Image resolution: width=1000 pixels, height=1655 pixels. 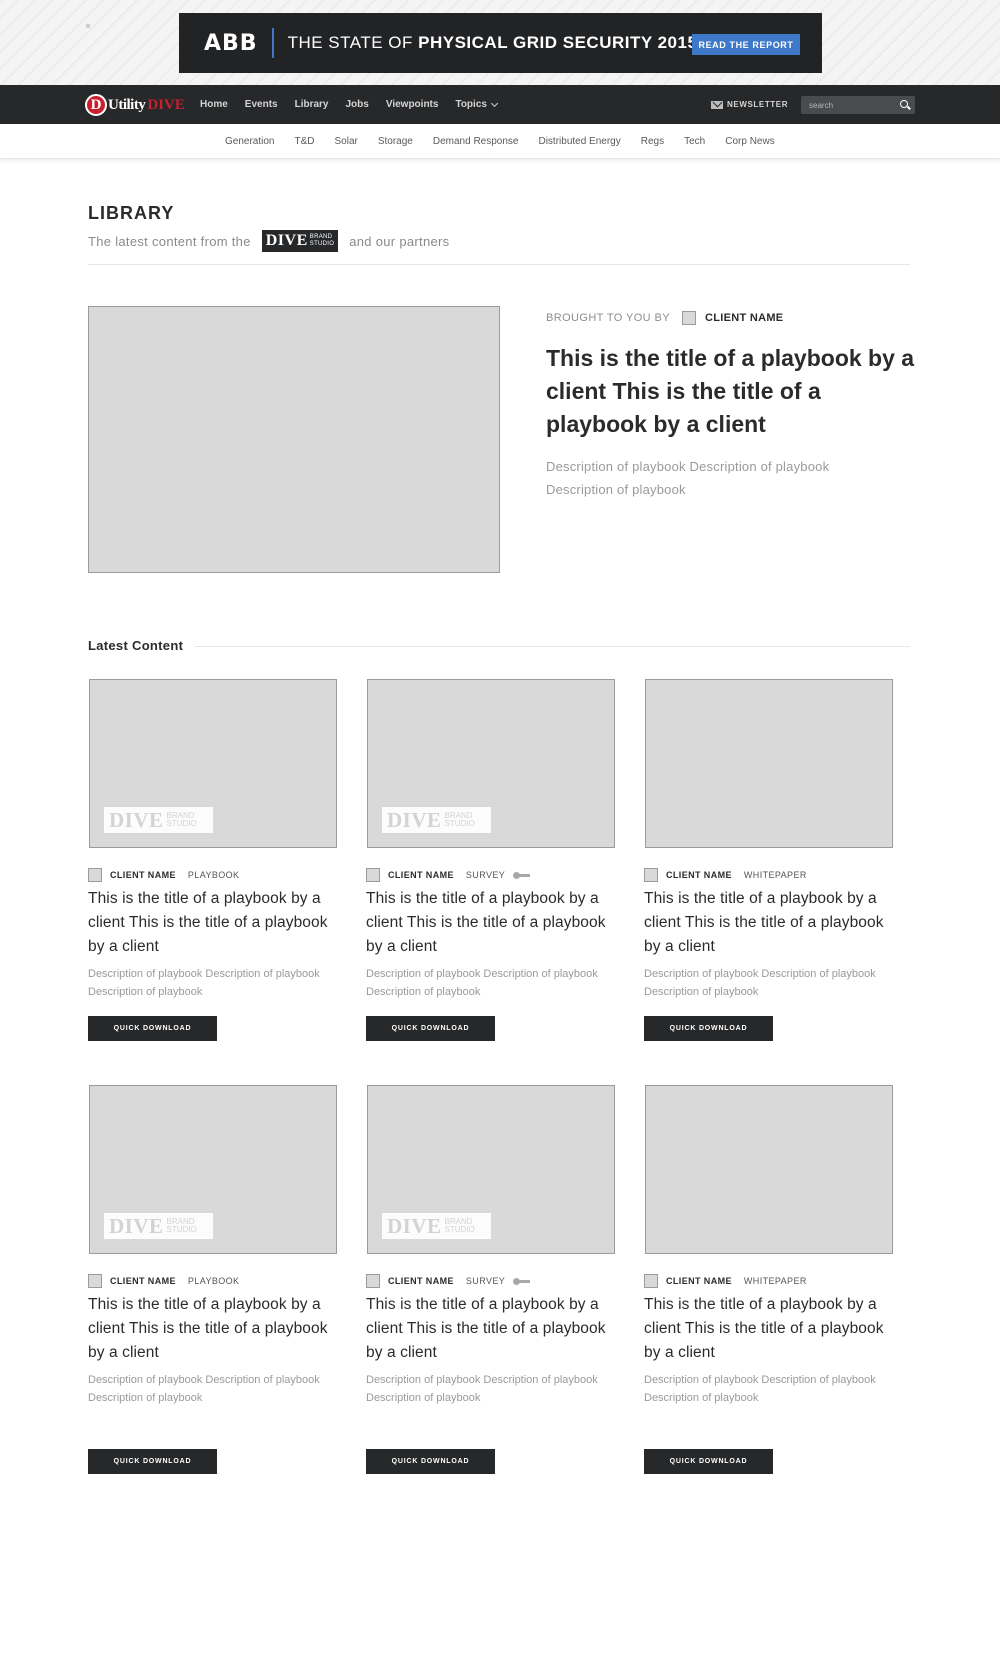 I want to click on subnav-solar: Solar, so click(x=345, y=141).